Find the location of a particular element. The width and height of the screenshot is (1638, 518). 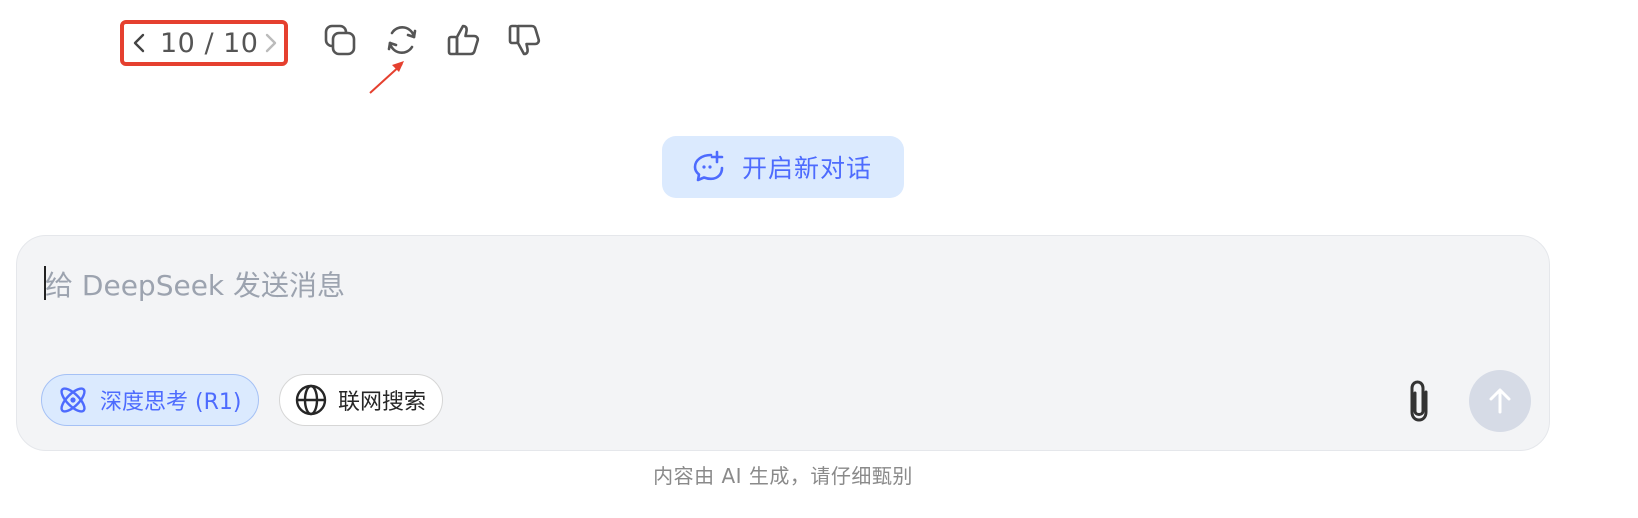

send-button is located at coordinates (1500, 401).